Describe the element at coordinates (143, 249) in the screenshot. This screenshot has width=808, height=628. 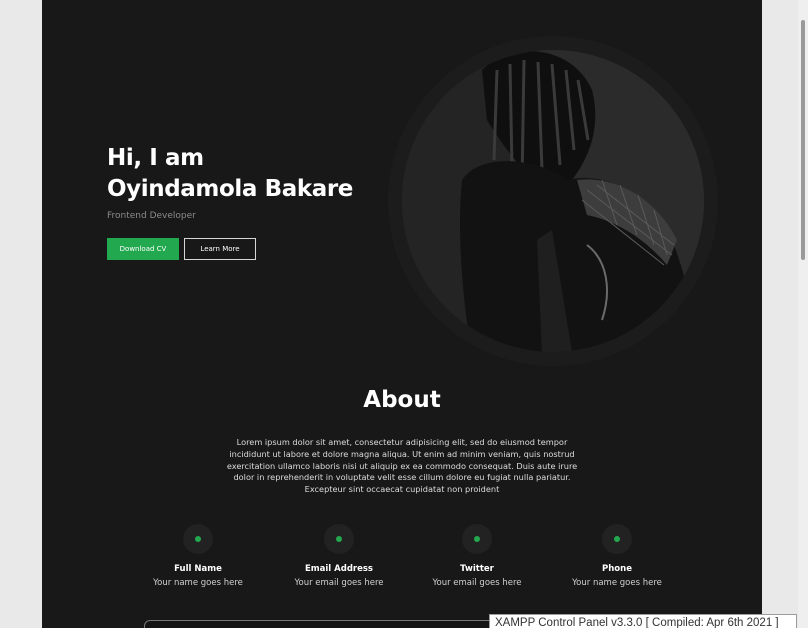
I see `download-cv-button: Download CV` at that location.